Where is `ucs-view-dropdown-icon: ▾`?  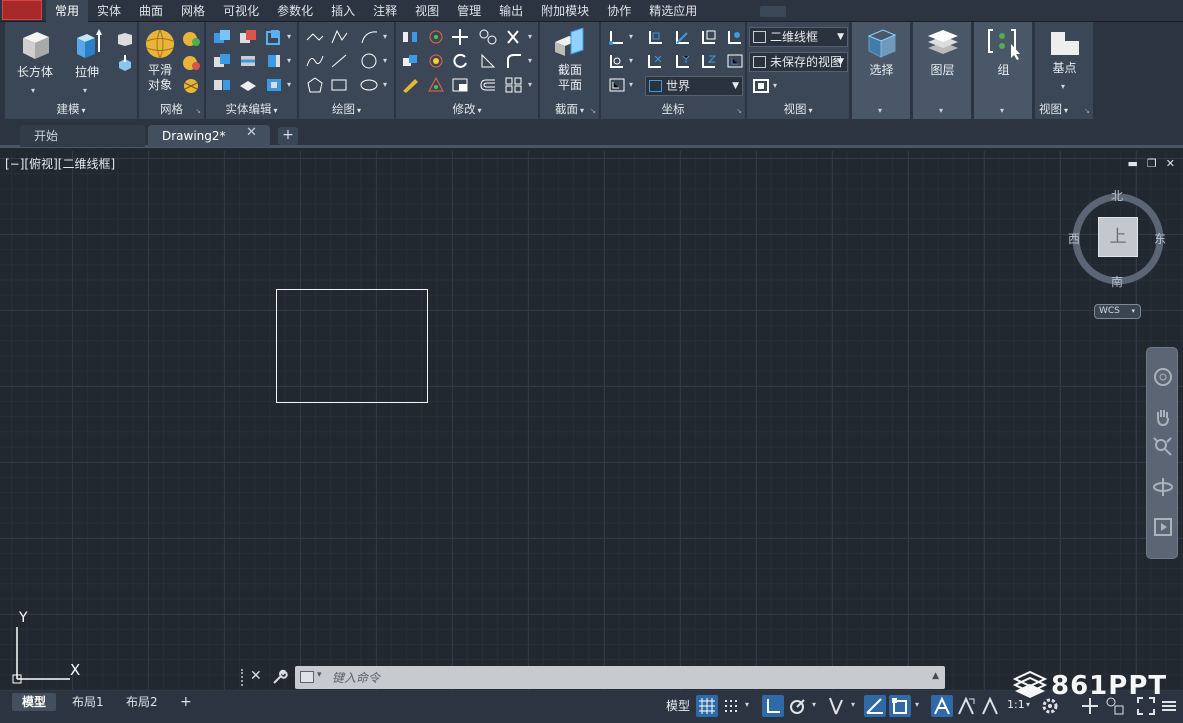 ucs-view-dropdown-icon: ▾ is located at coordinates (631, 84).